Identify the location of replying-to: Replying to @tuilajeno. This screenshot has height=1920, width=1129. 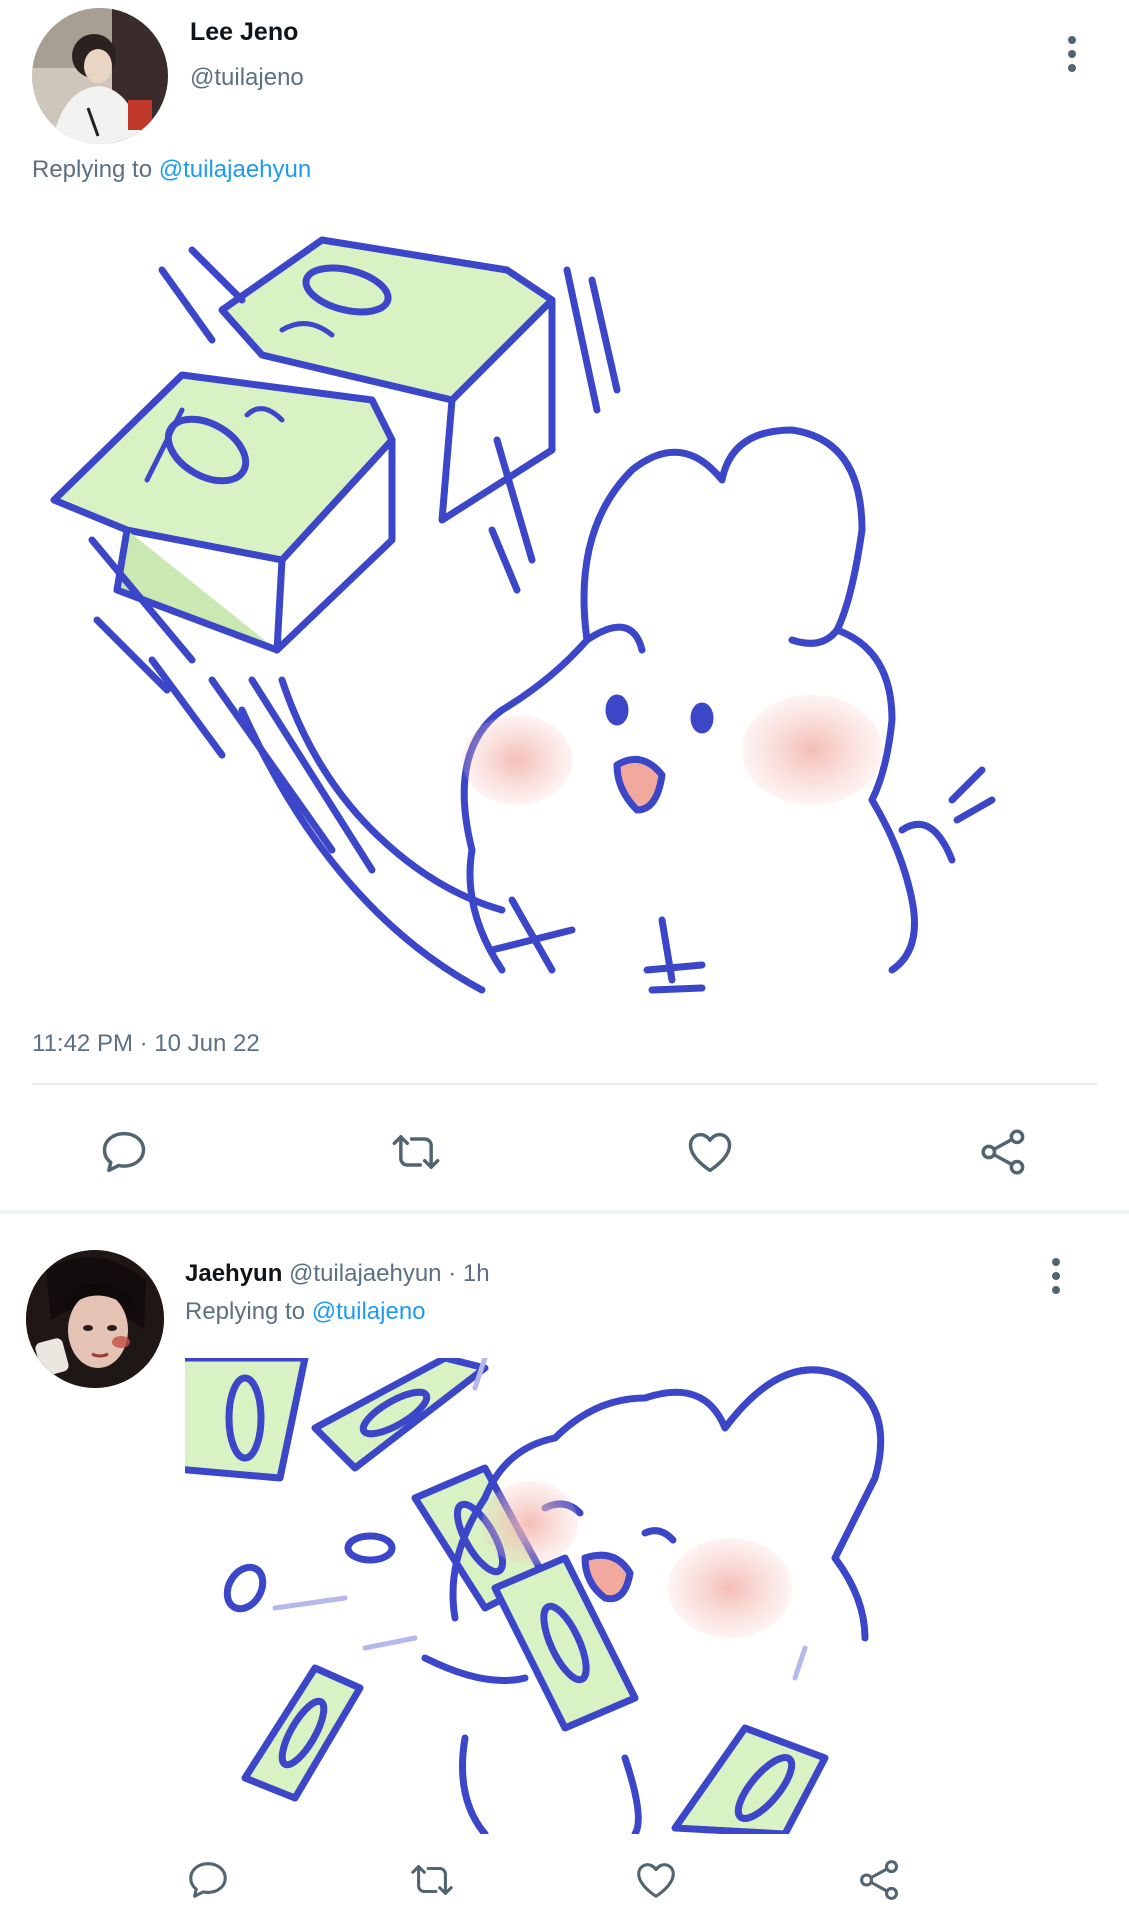
(305, 1312).